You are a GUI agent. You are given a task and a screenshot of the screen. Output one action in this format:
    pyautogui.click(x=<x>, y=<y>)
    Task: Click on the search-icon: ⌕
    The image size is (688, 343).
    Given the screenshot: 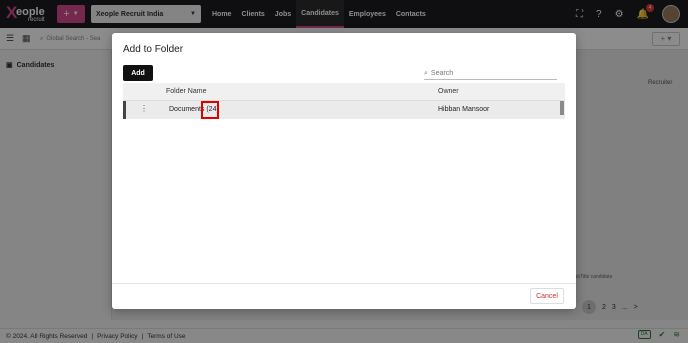 What is the action you would take?
    pyautogui.click(x=426, y=73)
    